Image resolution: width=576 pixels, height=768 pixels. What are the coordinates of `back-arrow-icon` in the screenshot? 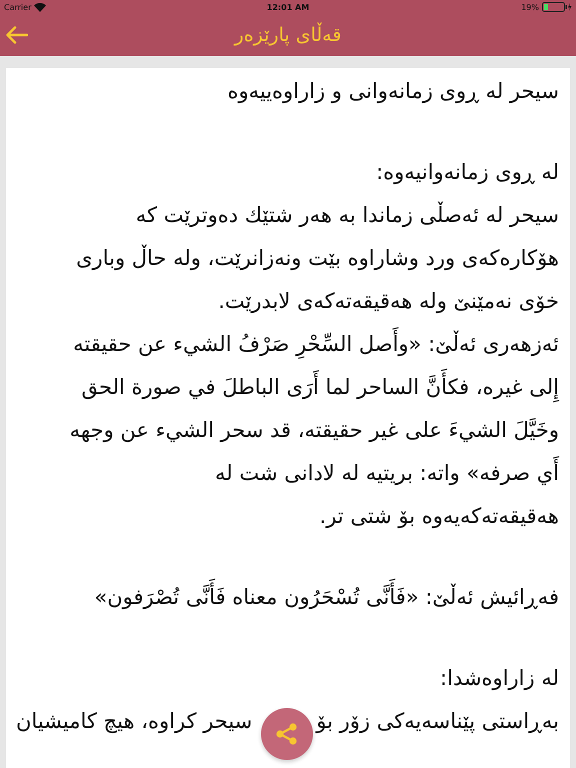 It's located at (17, 35).